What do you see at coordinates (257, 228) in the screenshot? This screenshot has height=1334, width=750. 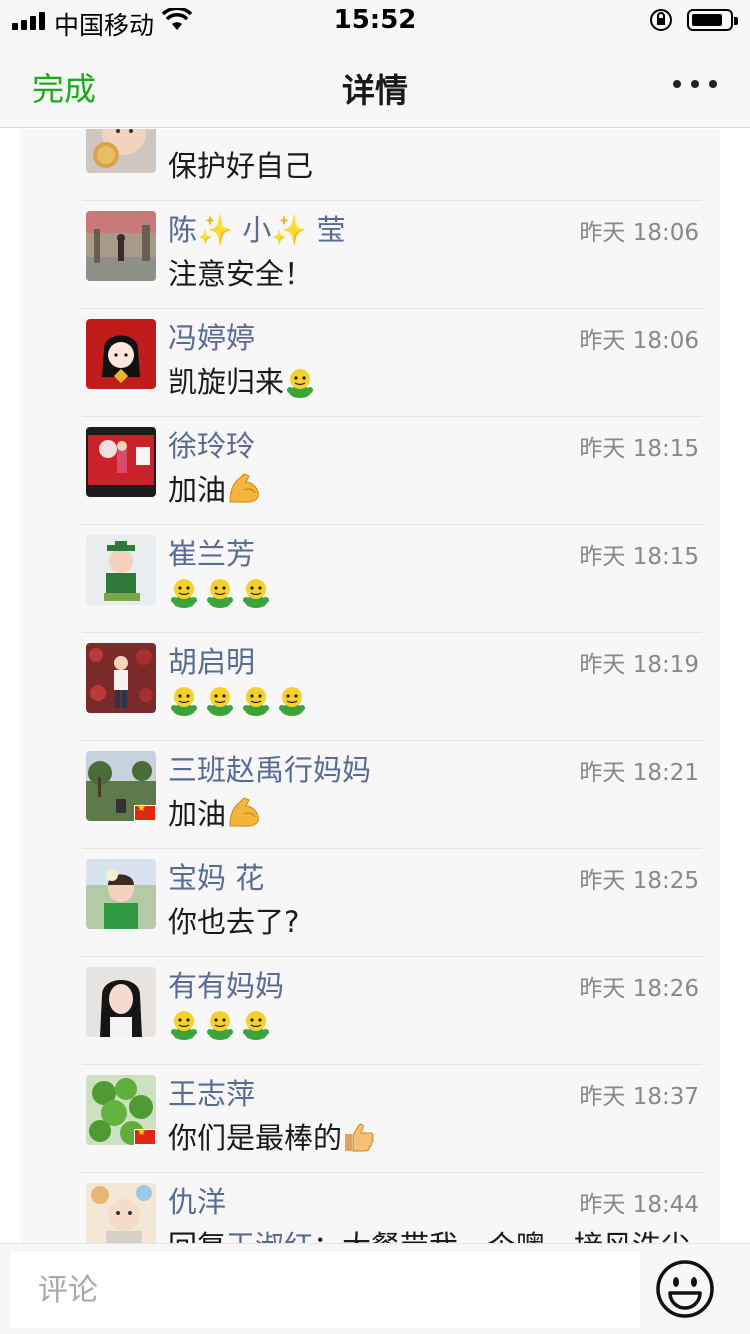 I see `commenter-name: 陈✨ 小✨ 莹` at bounding box center [257, 228].